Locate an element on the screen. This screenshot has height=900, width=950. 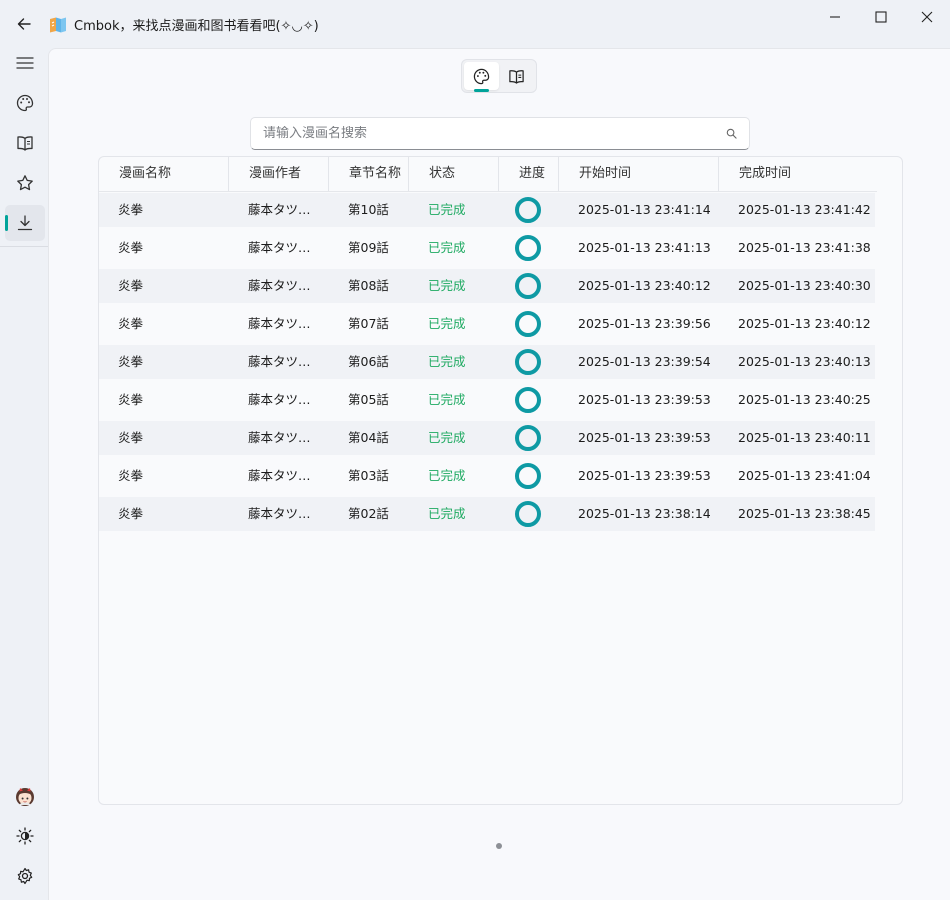
minimize-icon is located at coordinates (835, 17).